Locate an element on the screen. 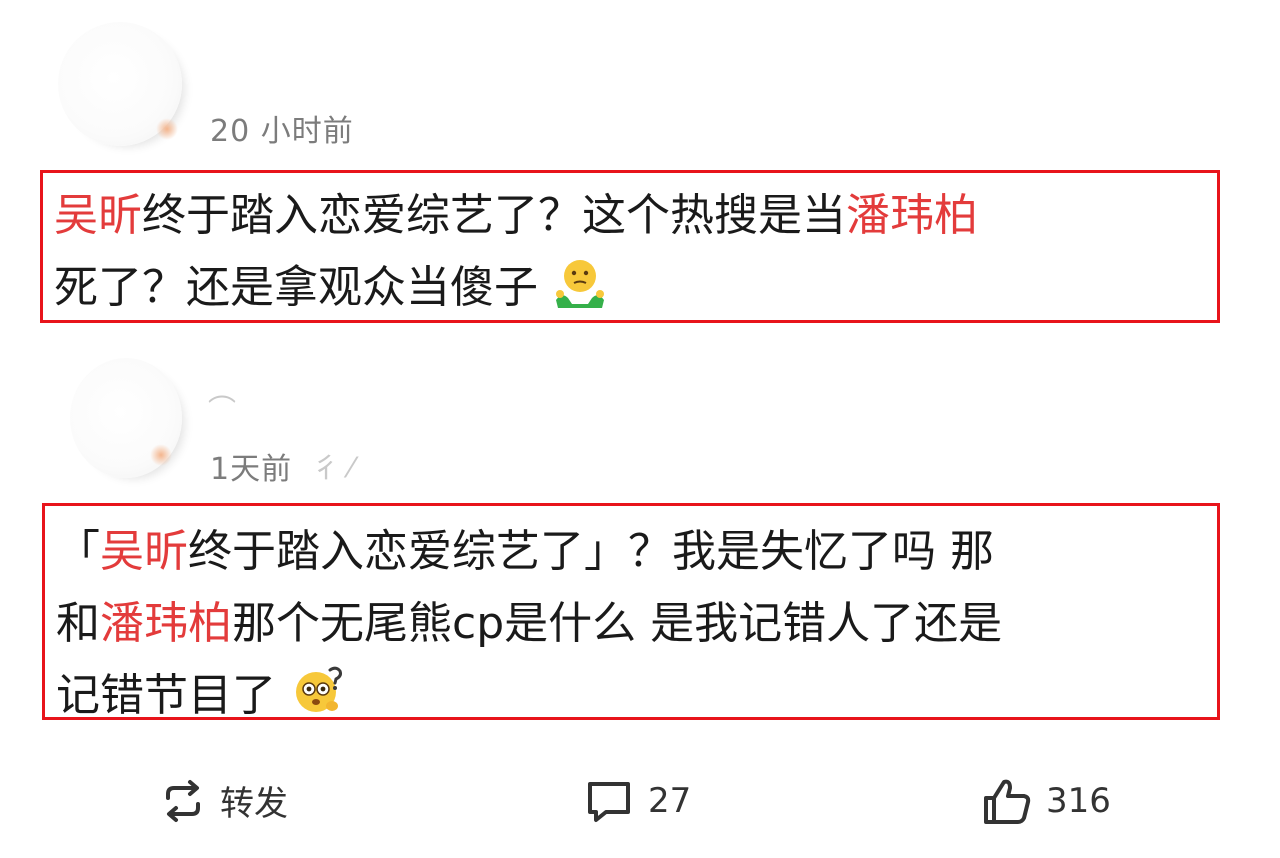  comment-line: 吴昕终于踏入恋爱综艺了？这个热搜是当潘玮柏 is located at coordinates (516, 216).